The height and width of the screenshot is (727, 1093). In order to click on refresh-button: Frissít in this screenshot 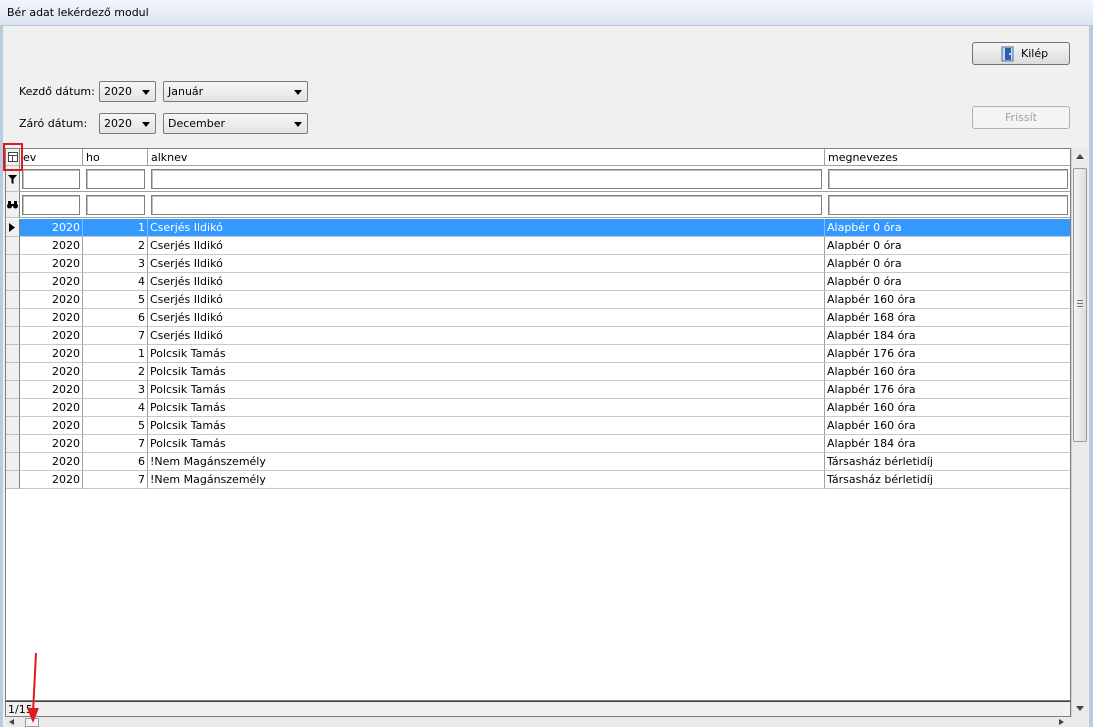, I will do `click(1021, 117)`.